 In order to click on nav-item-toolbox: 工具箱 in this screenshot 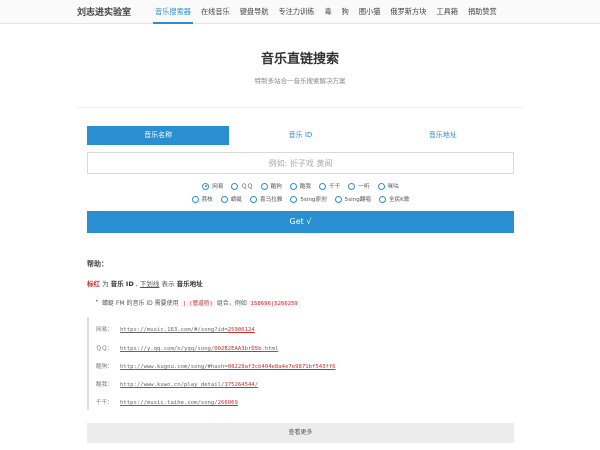, I will do `click(447, 12)`.